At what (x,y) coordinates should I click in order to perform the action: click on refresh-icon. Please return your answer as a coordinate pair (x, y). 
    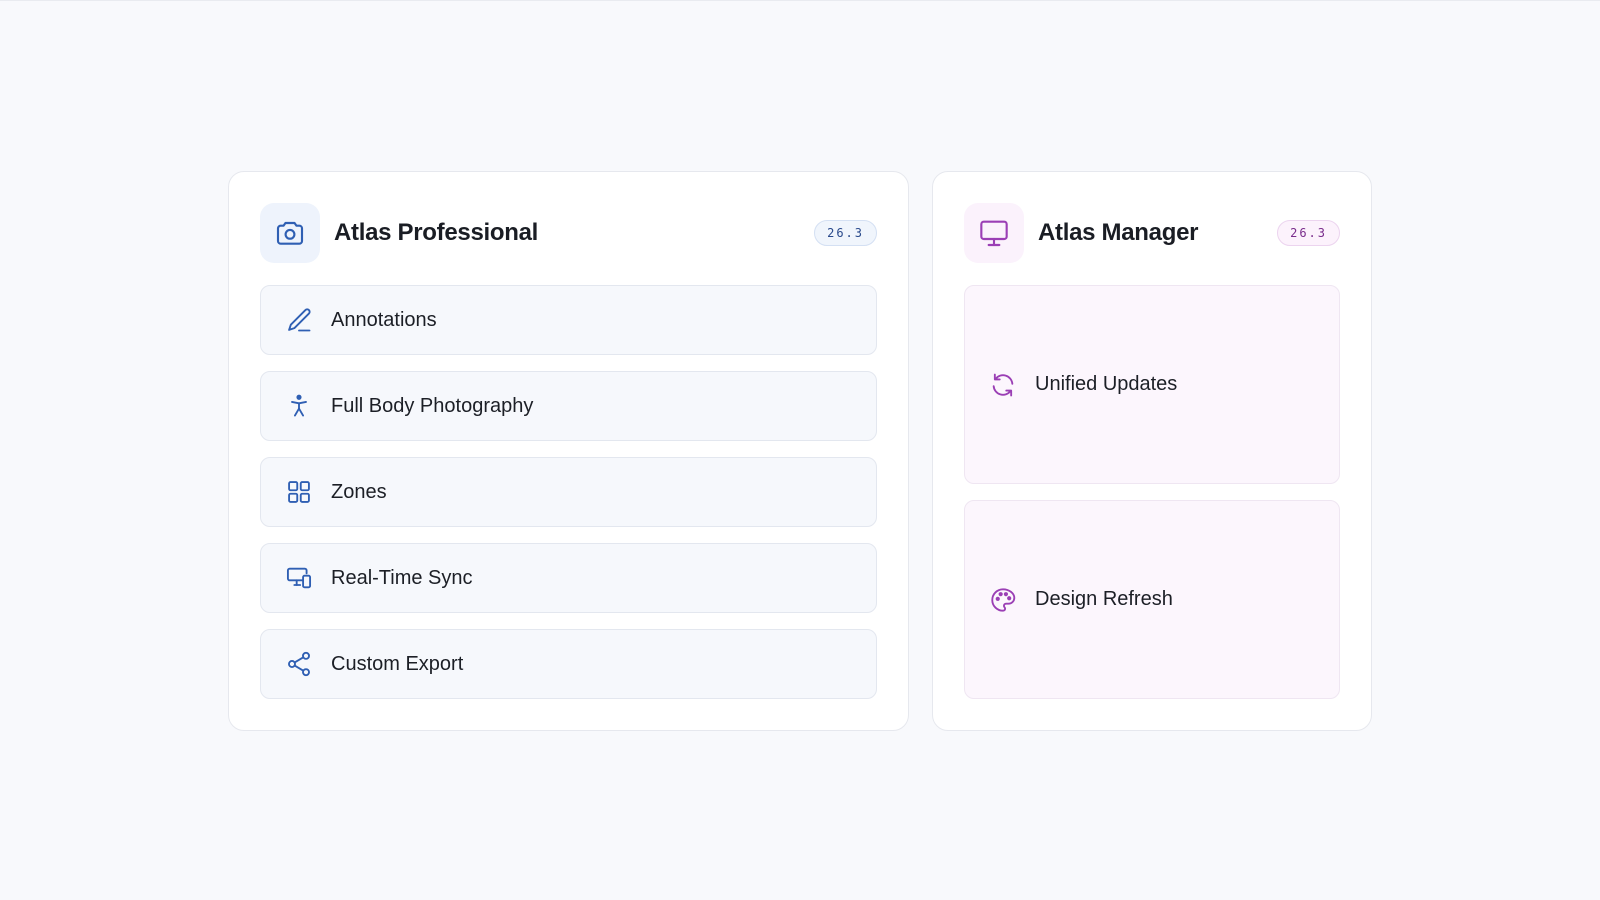
    Looking at the image, I should click on (1003, 385).